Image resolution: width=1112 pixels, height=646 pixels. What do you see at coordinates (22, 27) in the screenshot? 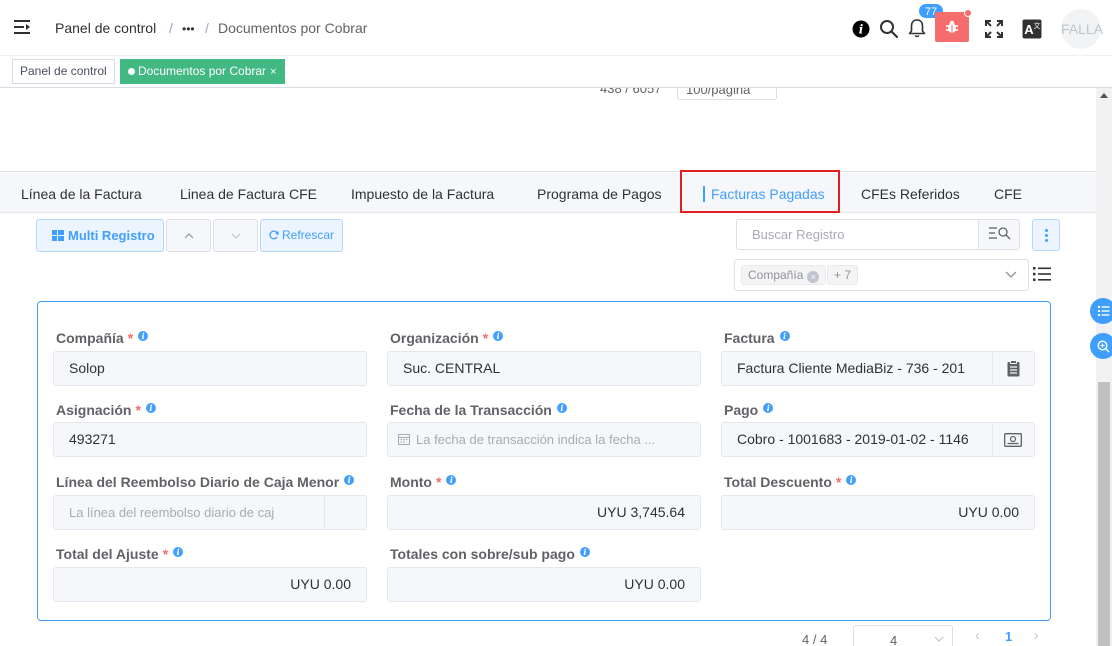
I see `hamburger-menu-icon` at bounding box center [22, 27].